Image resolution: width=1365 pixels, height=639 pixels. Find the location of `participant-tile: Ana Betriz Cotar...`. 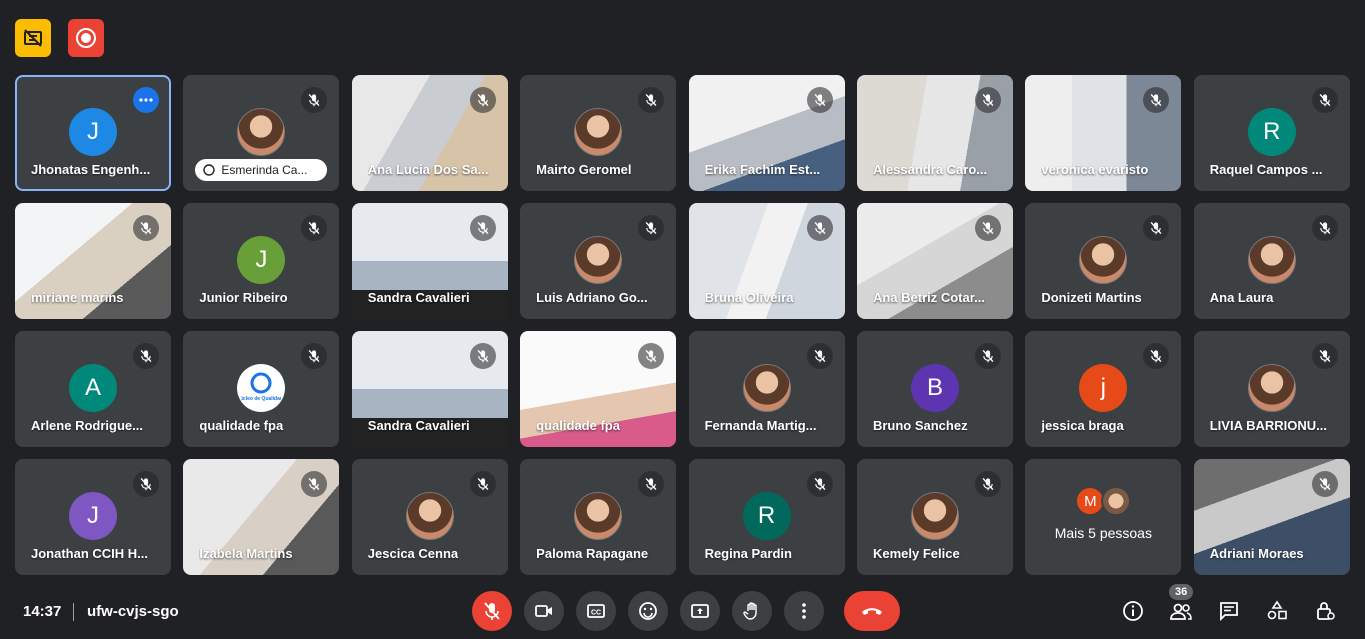

participant-tile: Ana Betriz Cotar... is located at coordinates (934, 261).